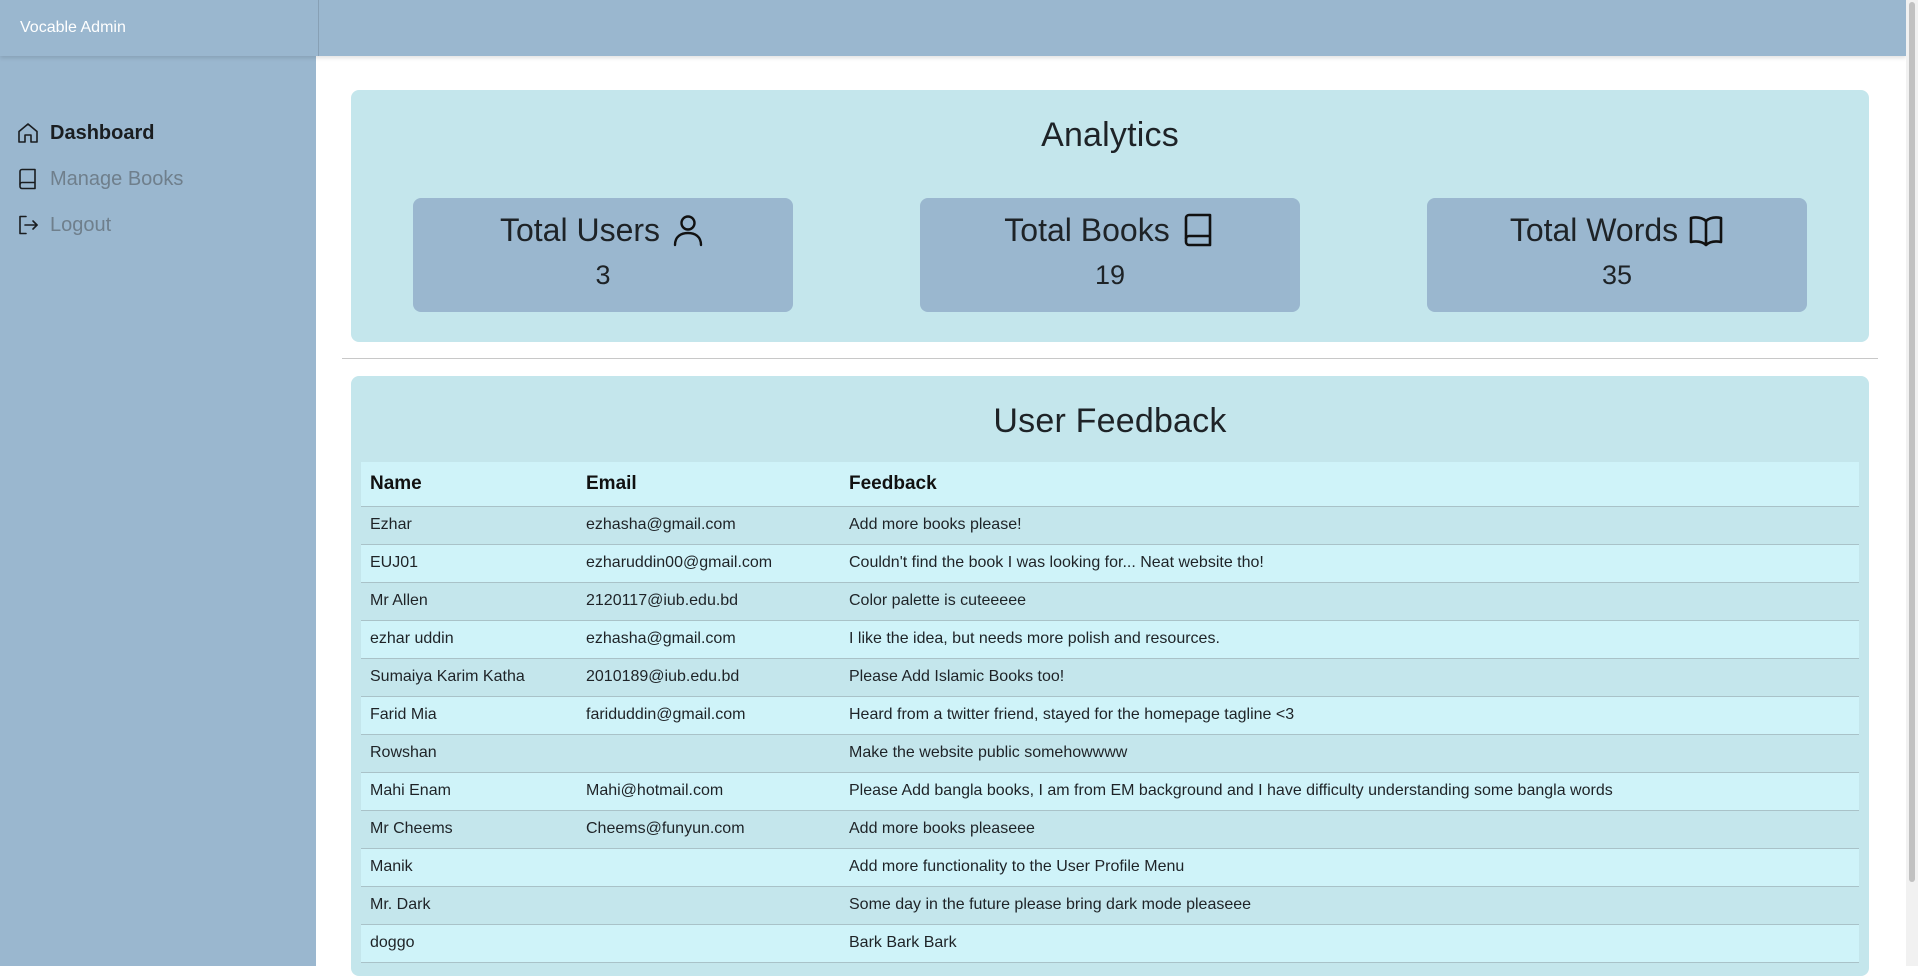 This screenshot has width=1918, height=976. Describe the element at coordinates (1617, 275) in the screenshot. I see `stat-value: 35` at that location.